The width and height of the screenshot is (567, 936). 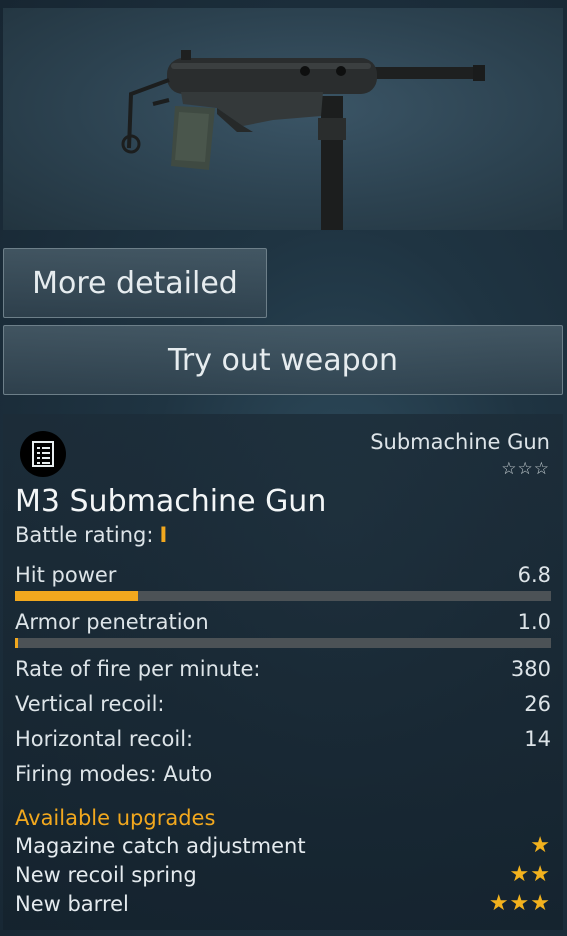 I want to click on armor-penetration-bar, so click(x=283, y=643).